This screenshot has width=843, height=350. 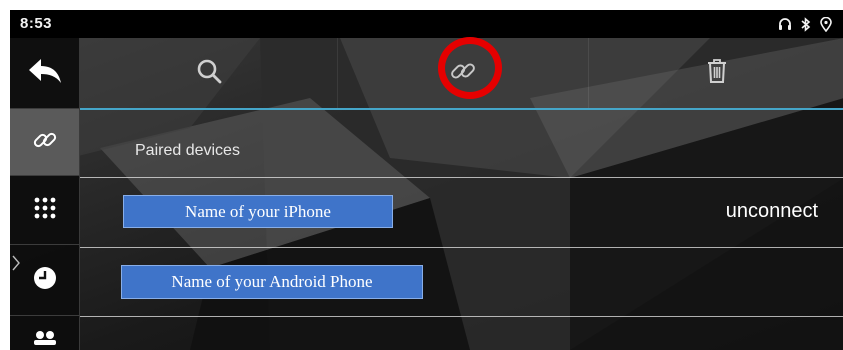 I want to click on sidebar-item-pairing, so click(x=44, y=142).